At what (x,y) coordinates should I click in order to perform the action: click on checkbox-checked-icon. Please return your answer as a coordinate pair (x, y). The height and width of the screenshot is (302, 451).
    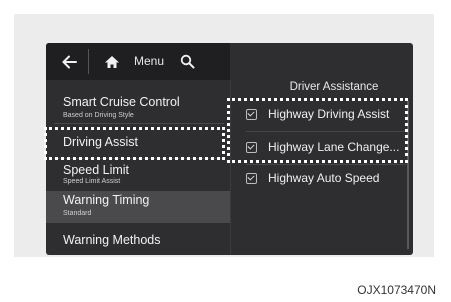
    Looking at the image, I should click on (251, 178).